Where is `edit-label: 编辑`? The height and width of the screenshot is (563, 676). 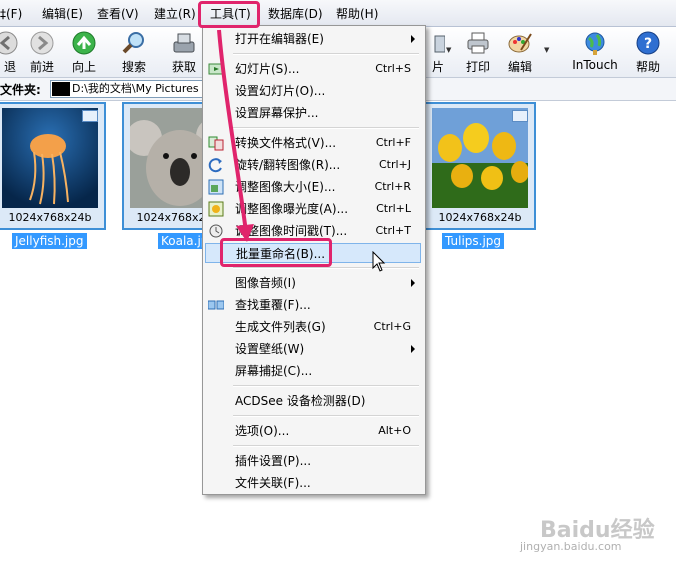 edit-label: 编辑 is located at coordinates (519, 67).